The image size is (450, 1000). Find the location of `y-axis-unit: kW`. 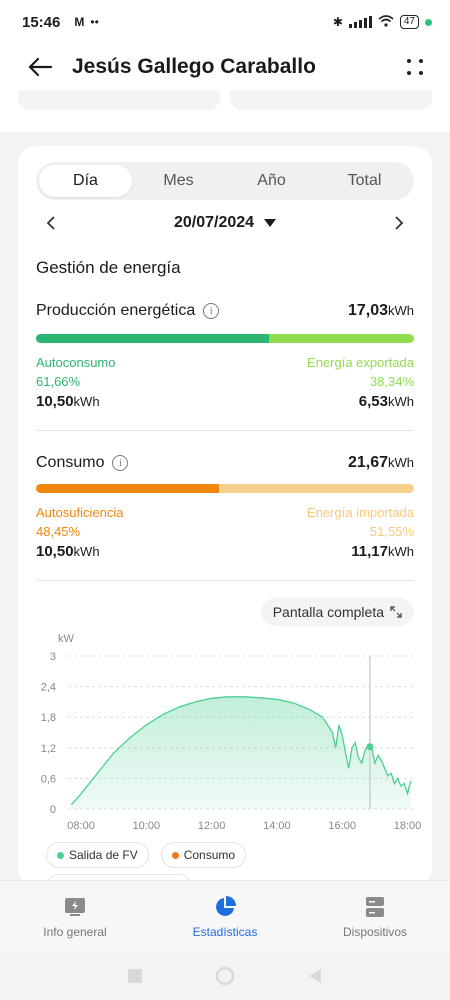

y-axis-unit: kW is located at coordinates (66, 639).